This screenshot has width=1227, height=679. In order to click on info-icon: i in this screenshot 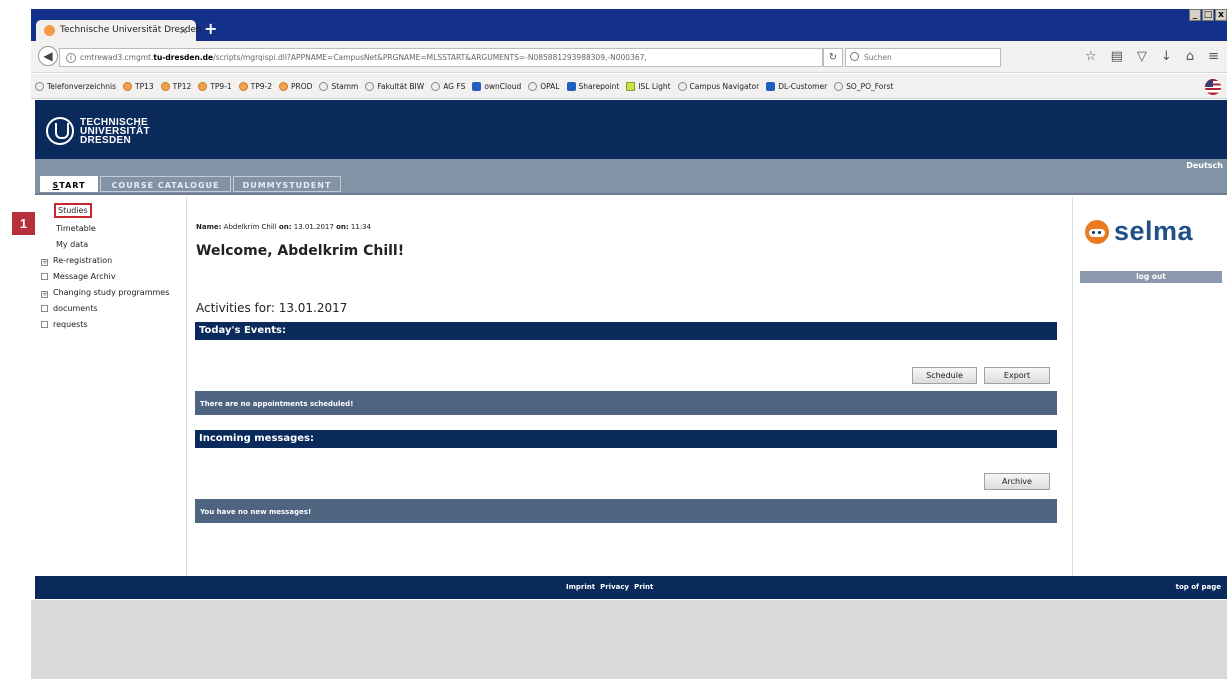, I will do `click(71, 58)`.